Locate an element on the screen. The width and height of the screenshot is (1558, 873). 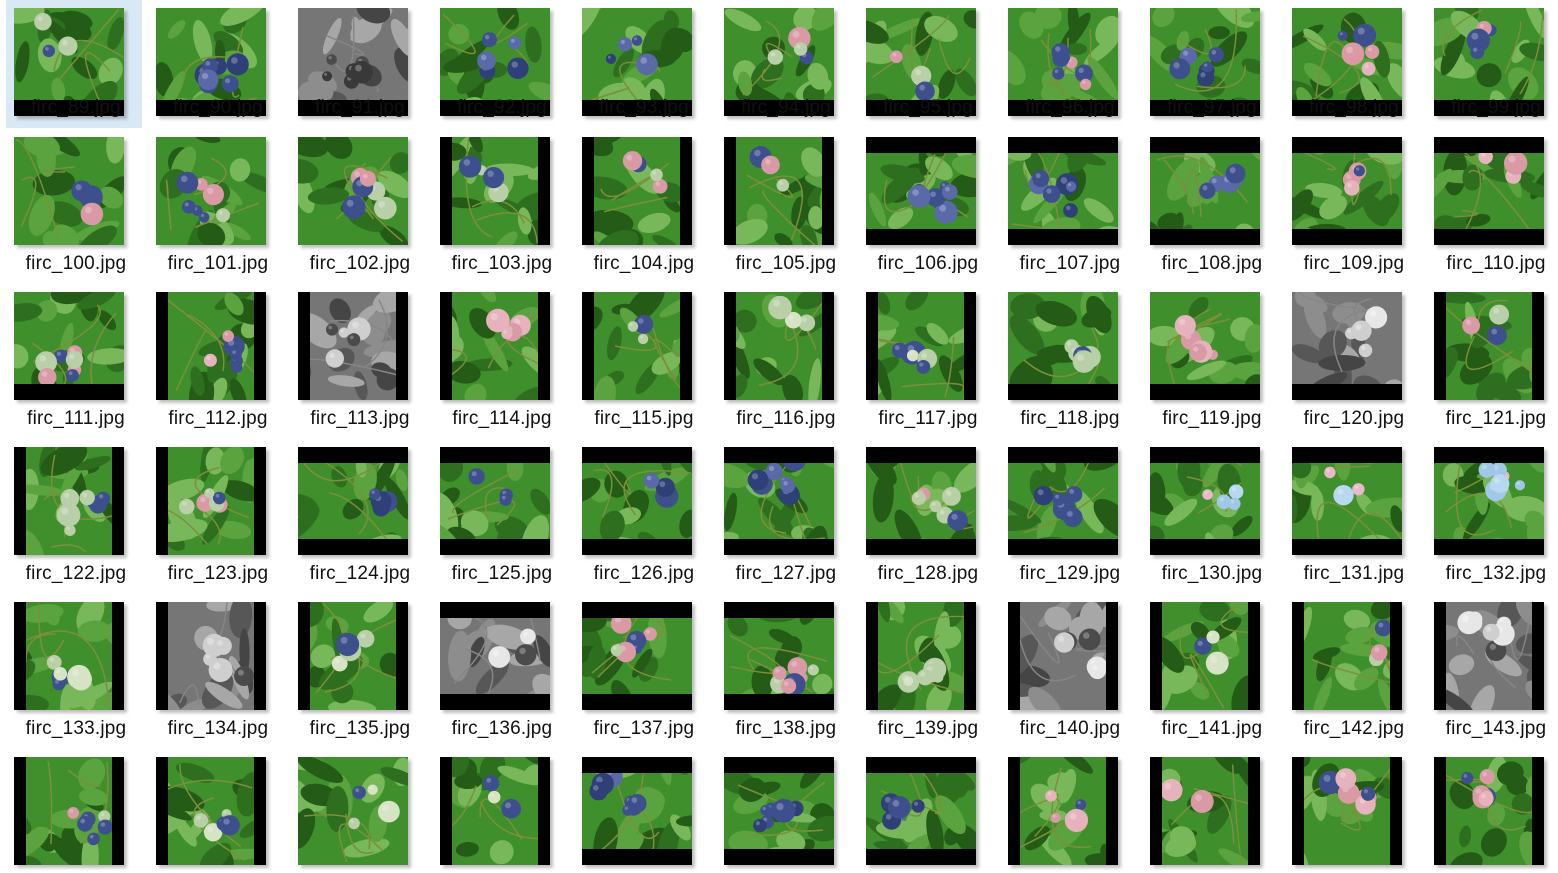
file-item: firc_113.jpg is located at coordinates (358, 356).